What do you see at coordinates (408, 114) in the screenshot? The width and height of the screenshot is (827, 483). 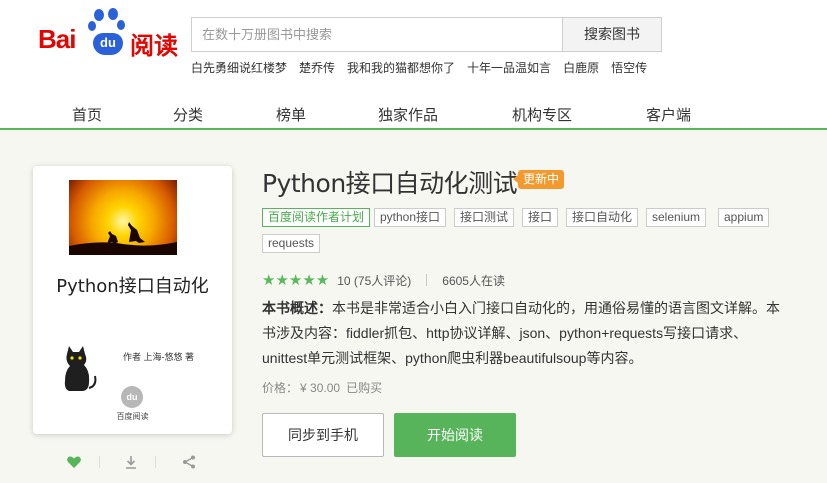 I see `nav-item-exclusive: 独家作品` at bounding box center [408, 114].